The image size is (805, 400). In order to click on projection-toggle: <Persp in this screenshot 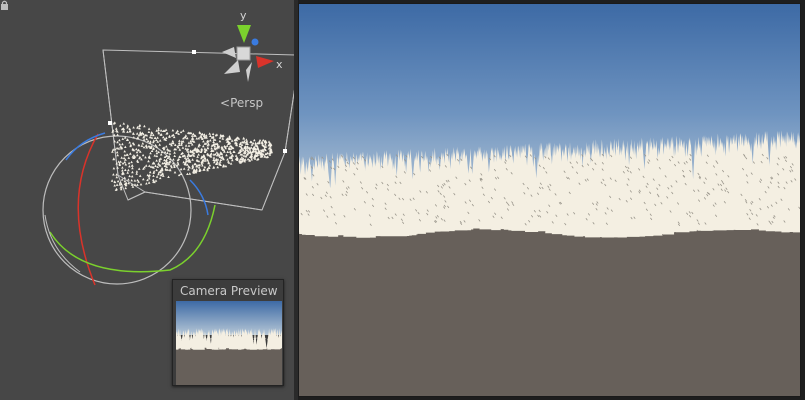, I will do `click(241, 103)`.